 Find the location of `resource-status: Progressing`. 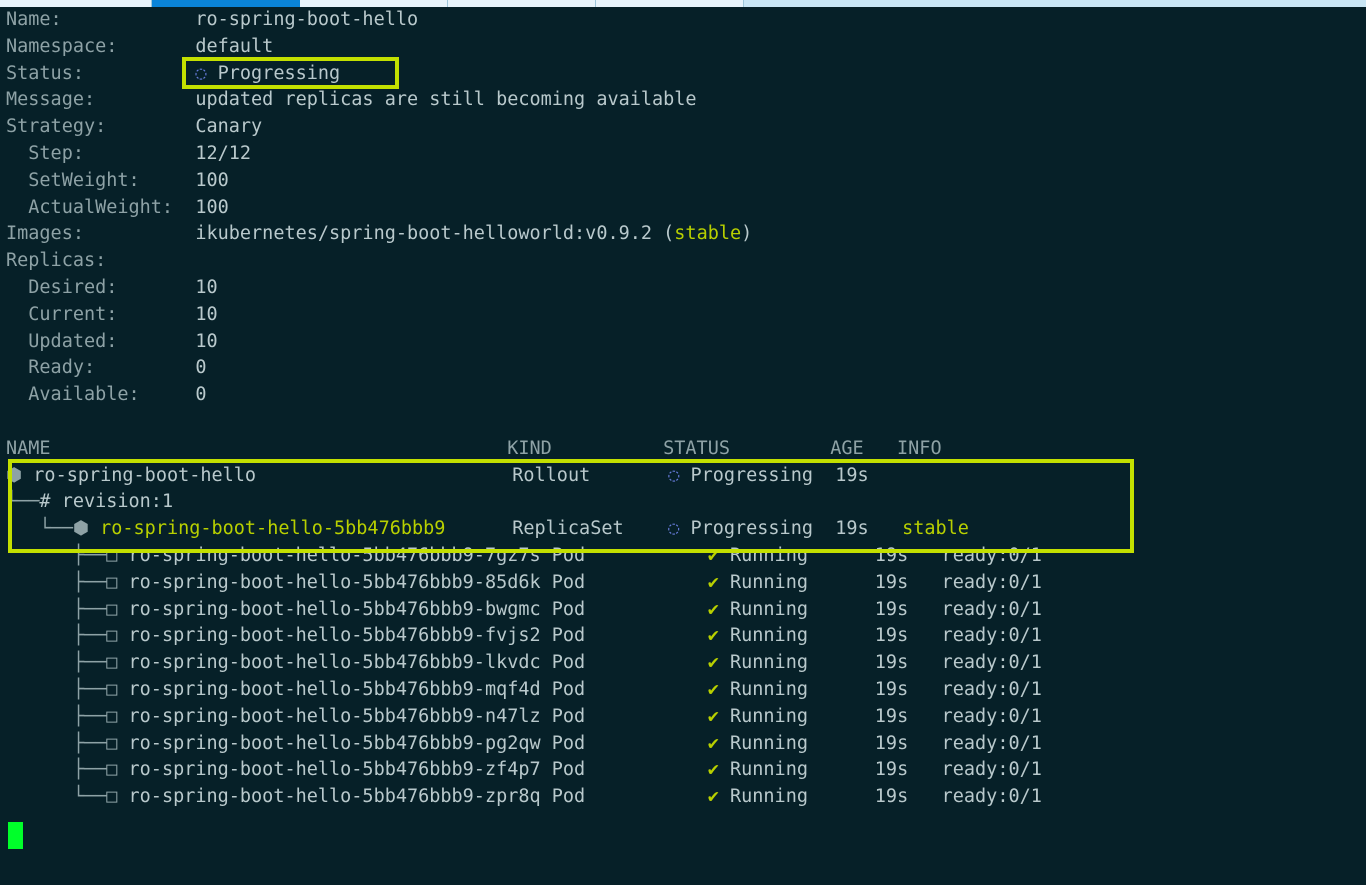

resource-status: Progressing is located at coordinates (763, 529).